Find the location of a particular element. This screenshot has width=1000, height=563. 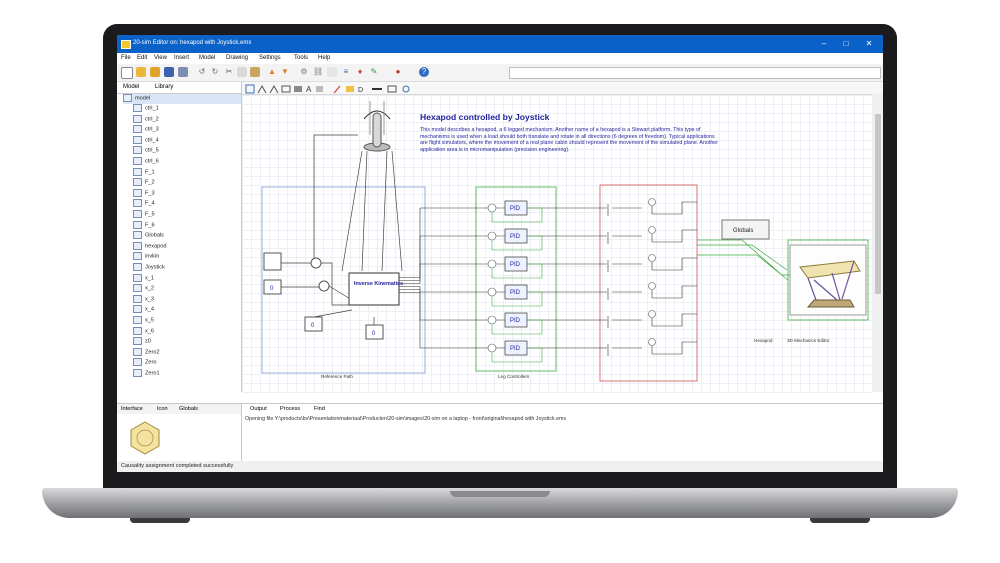

menu-help: Help is located at coordinates (324, 58).